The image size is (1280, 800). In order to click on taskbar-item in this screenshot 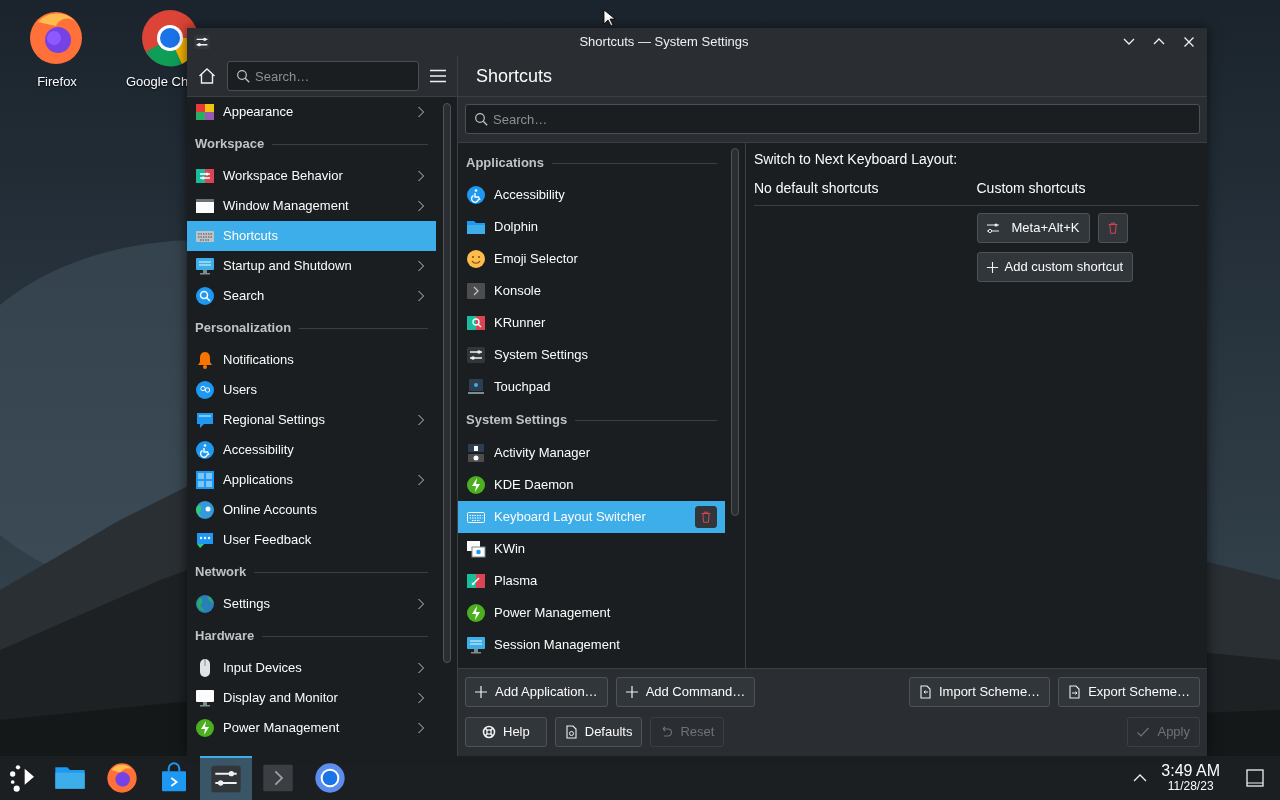, I will do `click(226, 778)`.